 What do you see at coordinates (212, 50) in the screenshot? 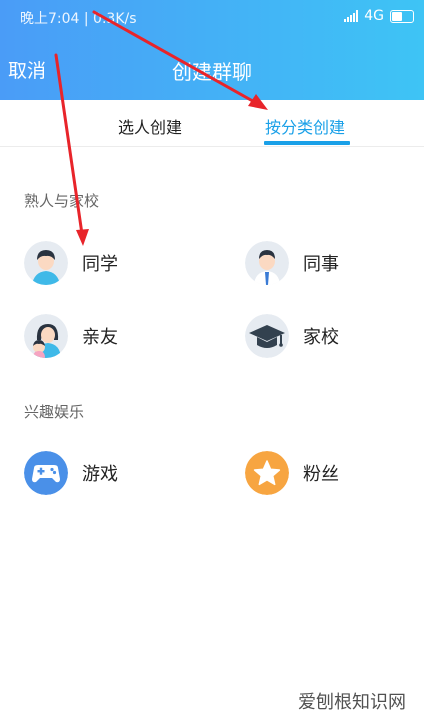
I see `header-bar: 晚上7:04 | 0.3K/s 4G 取消 创建群聊` at bounding box center [212, 50].